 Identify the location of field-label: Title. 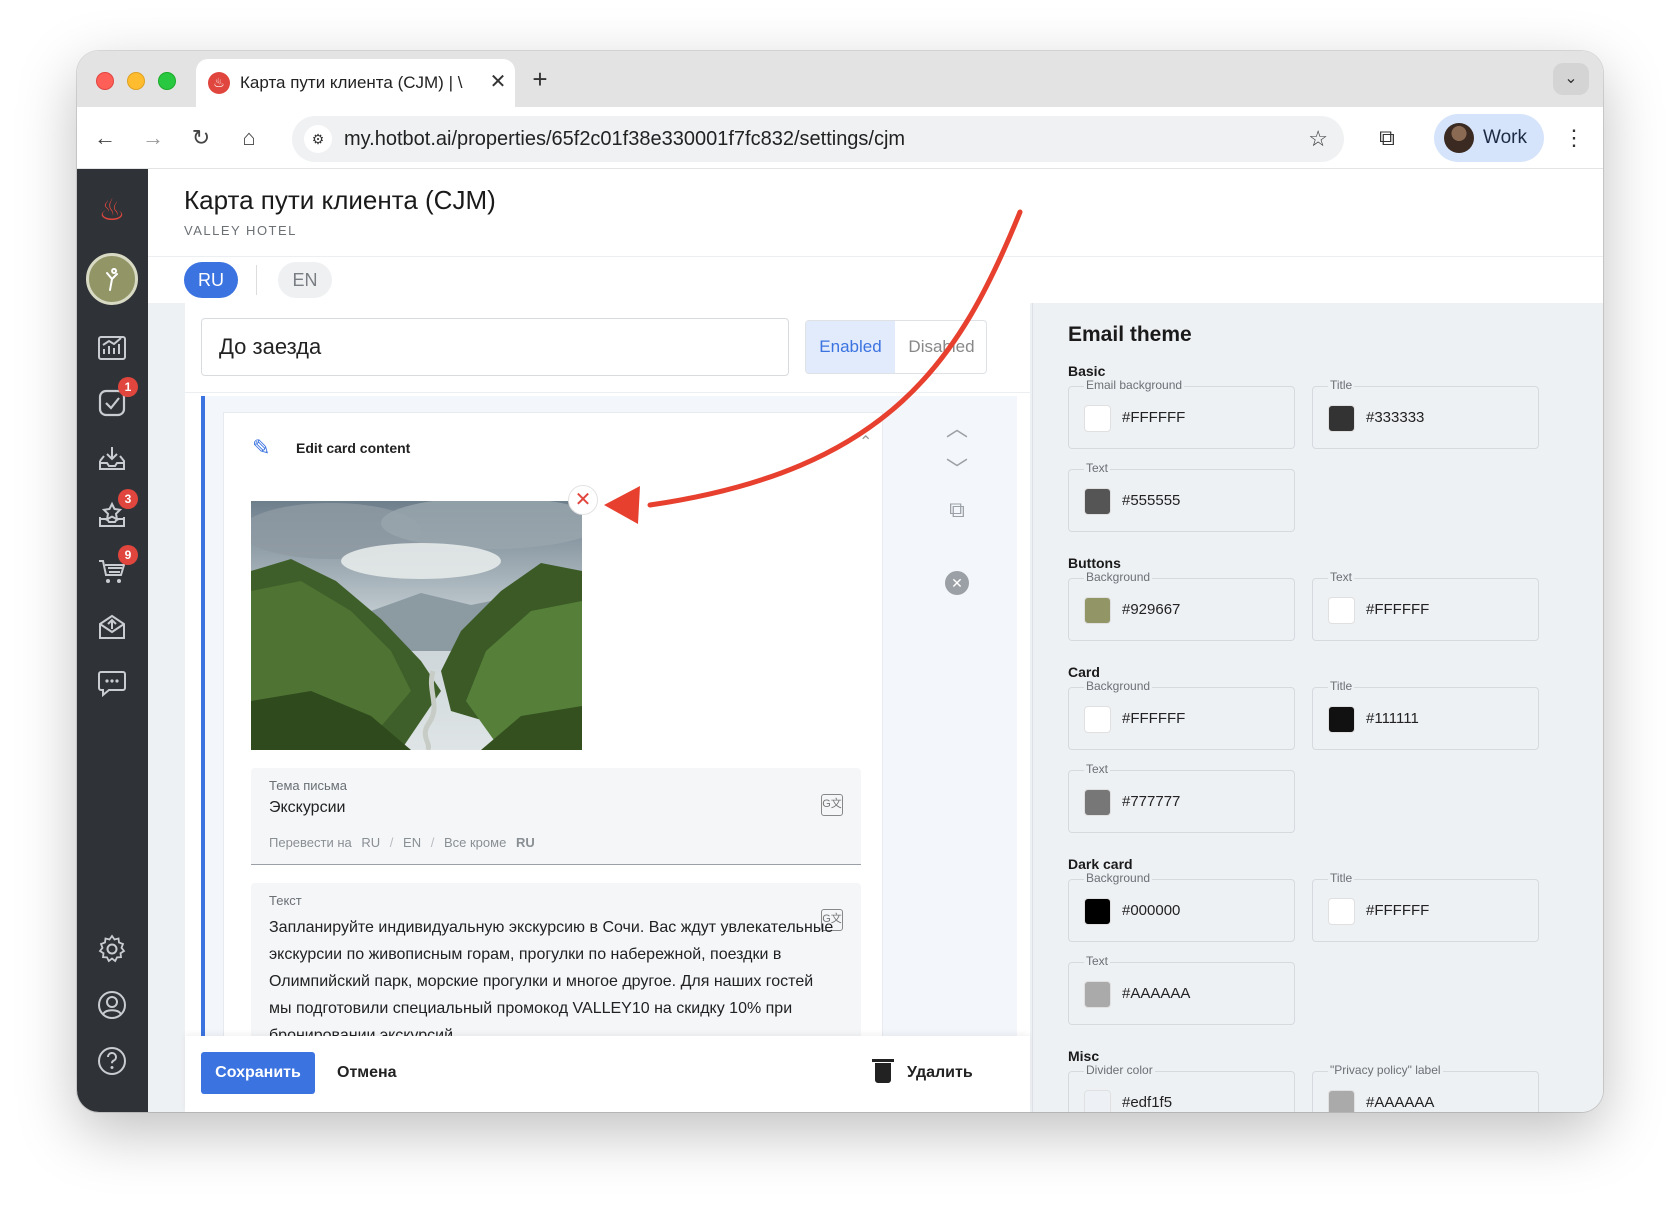
(1341, 686).